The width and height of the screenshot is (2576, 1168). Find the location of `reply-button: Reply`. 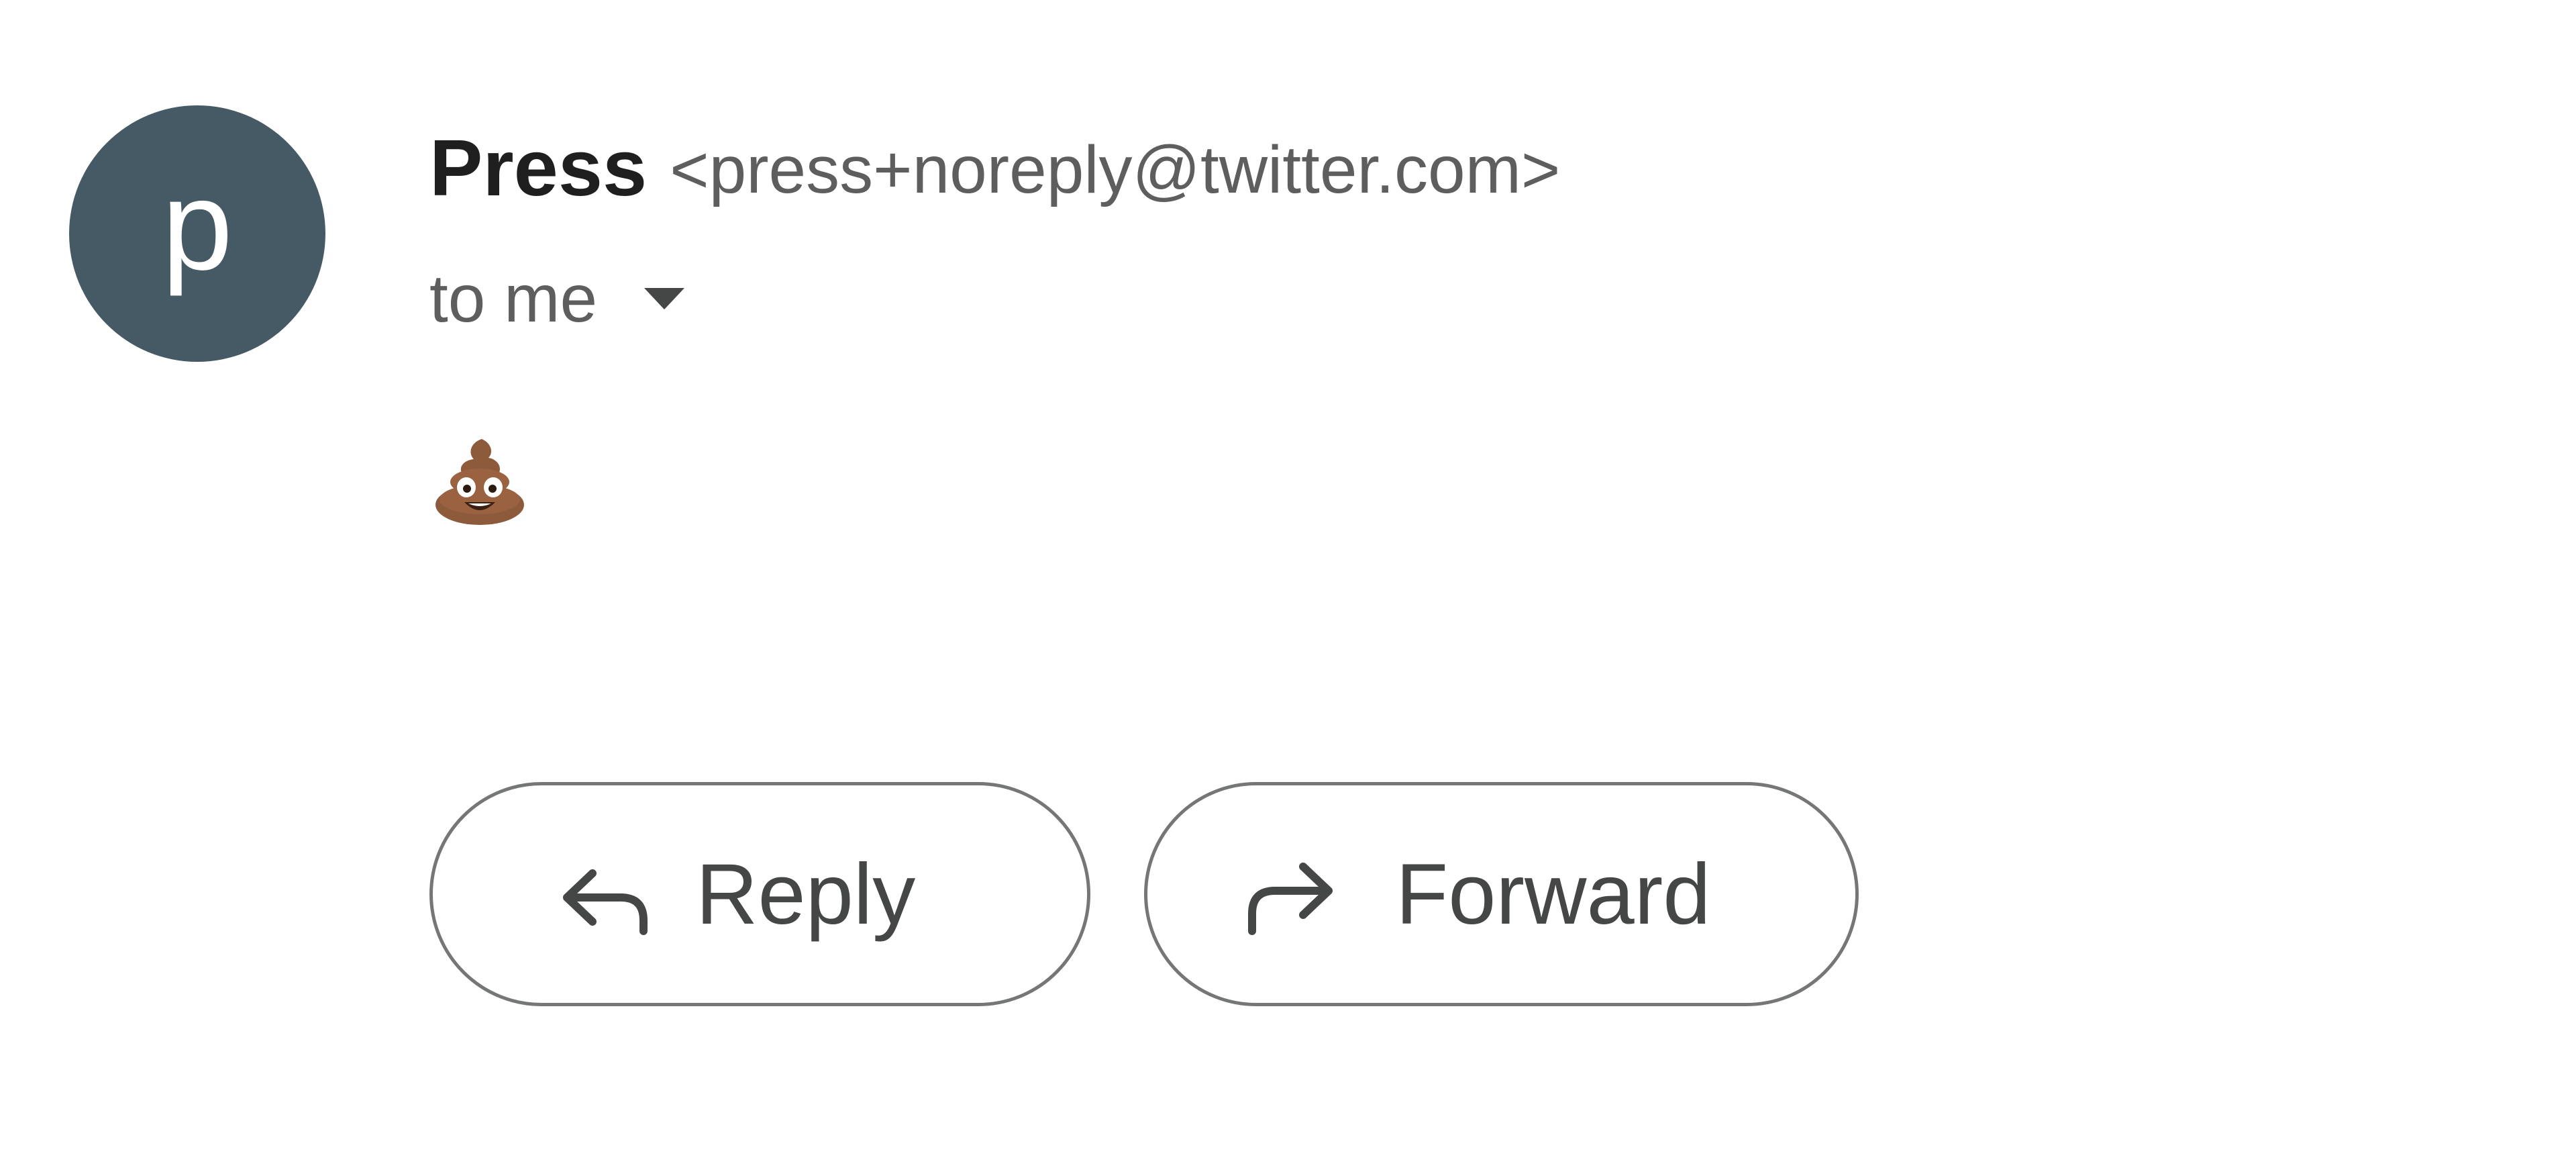

reply-button: Reply is located at coordinates (759, 894).